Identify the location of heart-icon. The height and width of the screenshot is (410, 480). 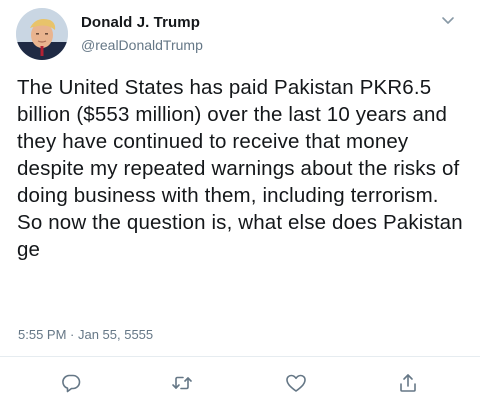
(296, 383).